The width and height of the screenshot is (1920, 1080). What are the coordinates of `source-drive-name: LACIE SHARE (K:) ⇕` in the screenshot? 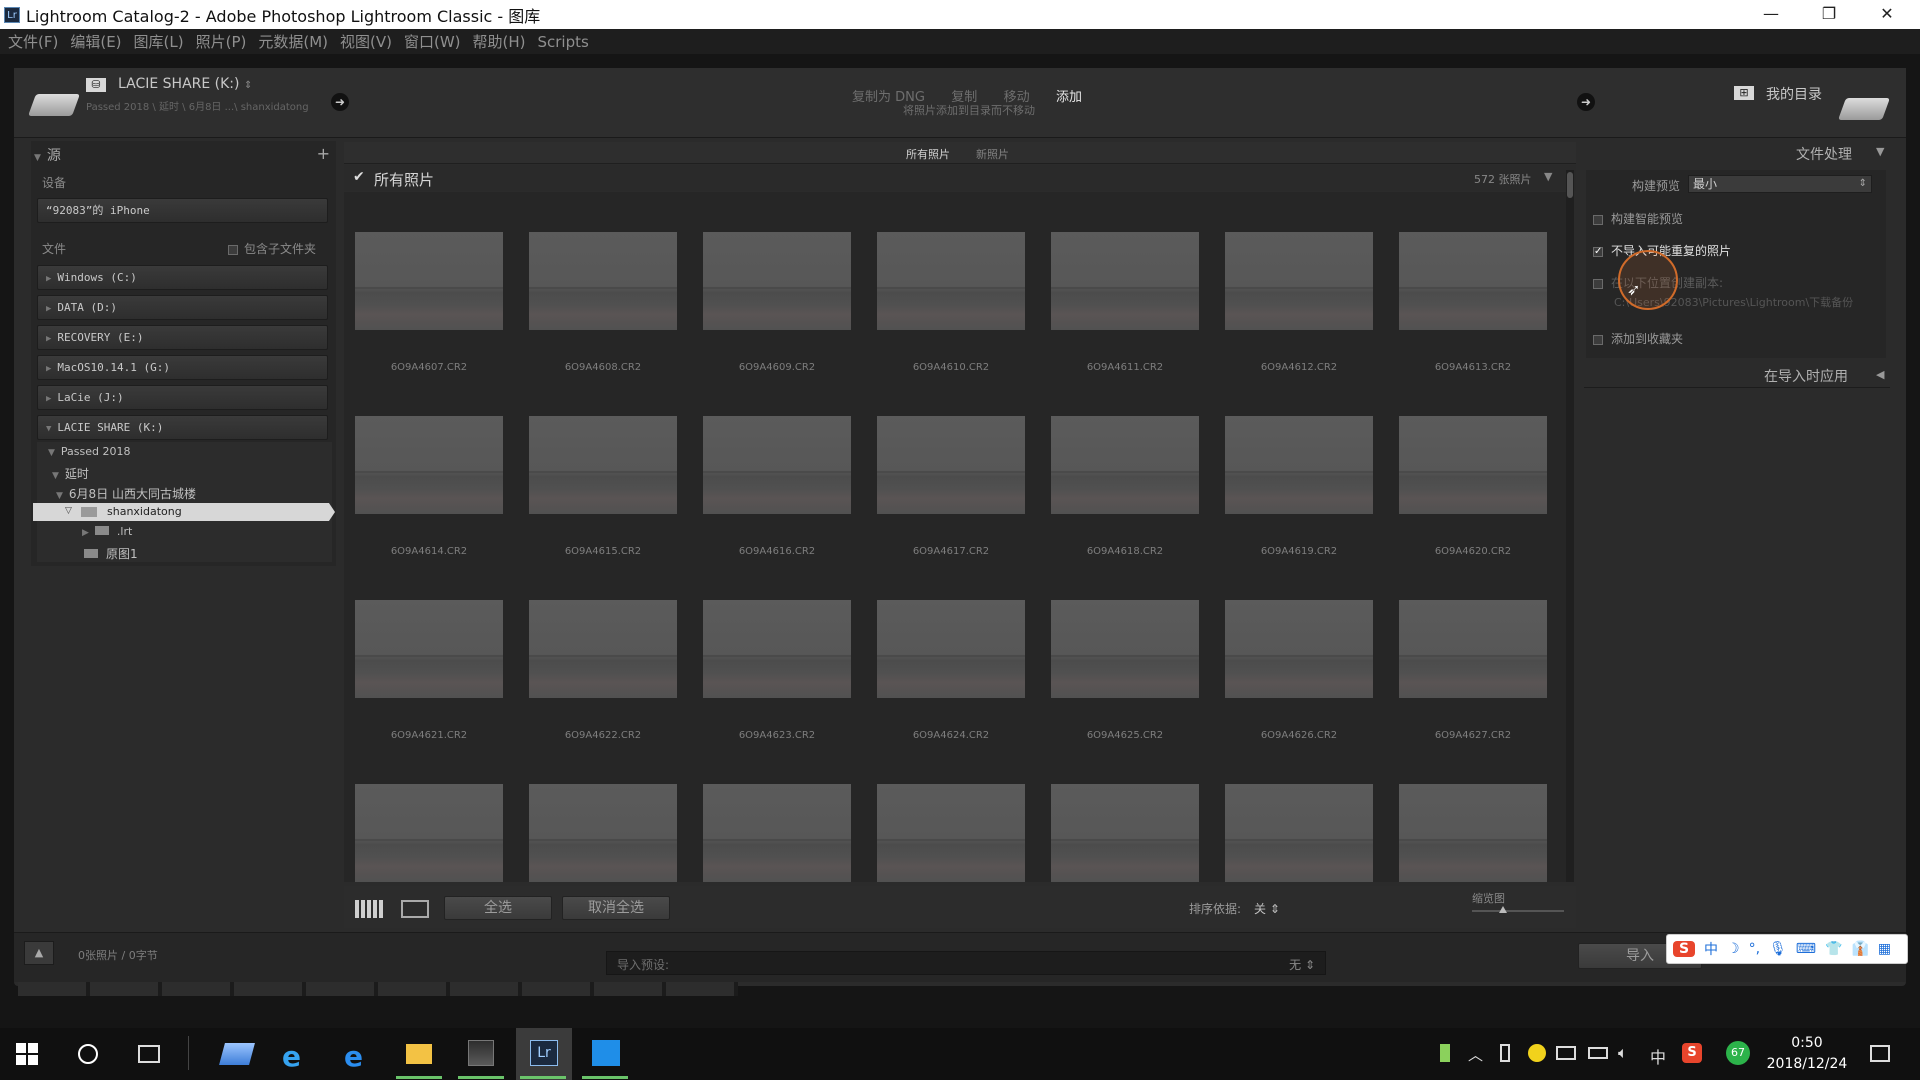 It's located at (185, 84).